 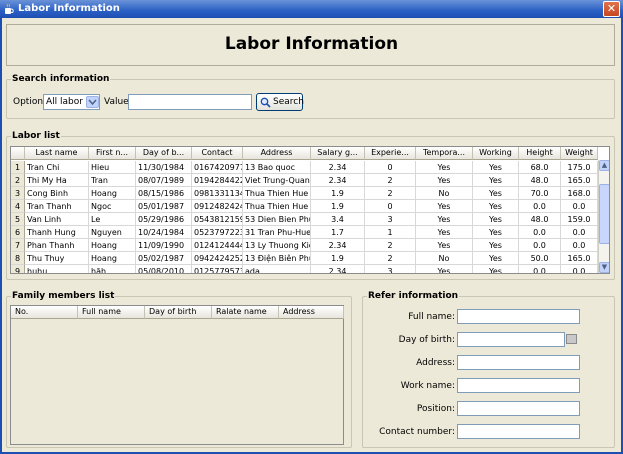 What do you see at coordinates (311, 44) in the screenshot?
I see `page-title: Labor Information` at bounding box center [311, 44].